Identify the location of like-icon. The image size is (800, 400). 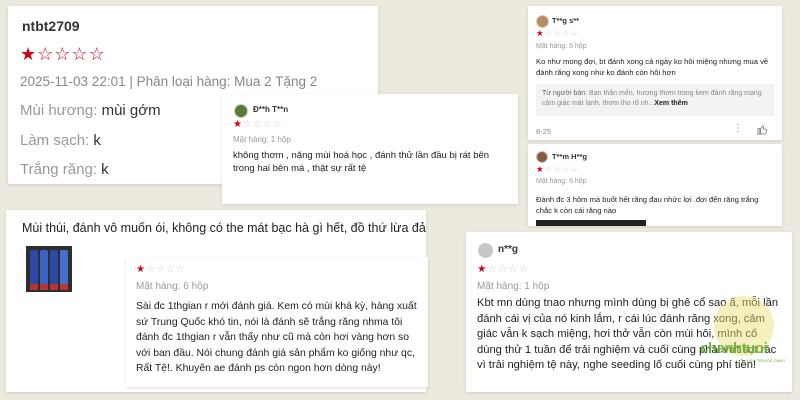
(762, 131).